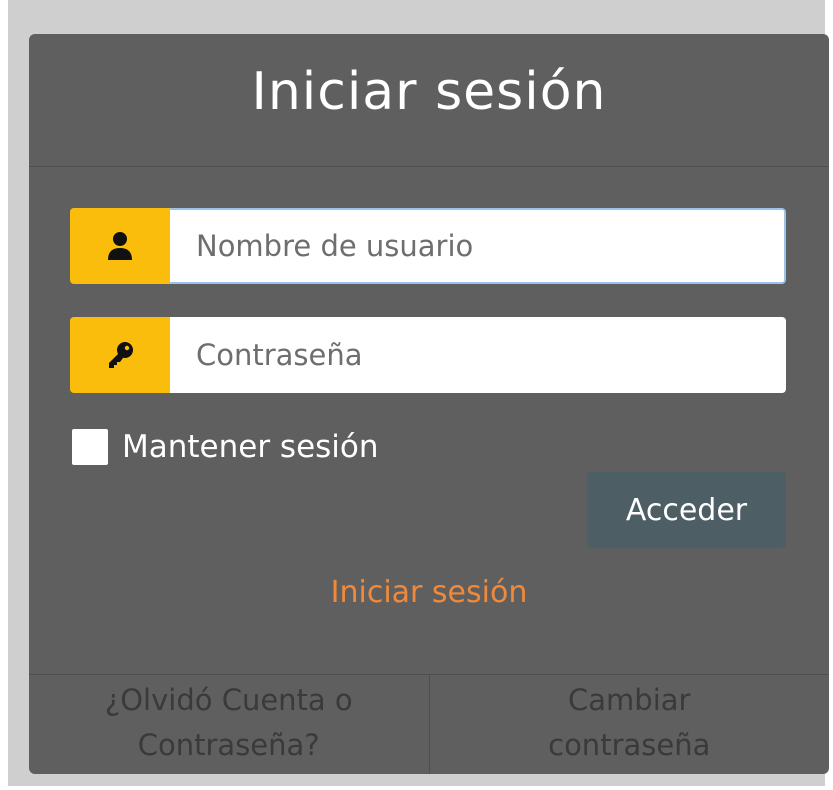 This screenshot has width=833, height=790. Describe the element at coordinates (228, 744) in the screenshot. I see `forgot-line-2: Contraseña?` at that location.